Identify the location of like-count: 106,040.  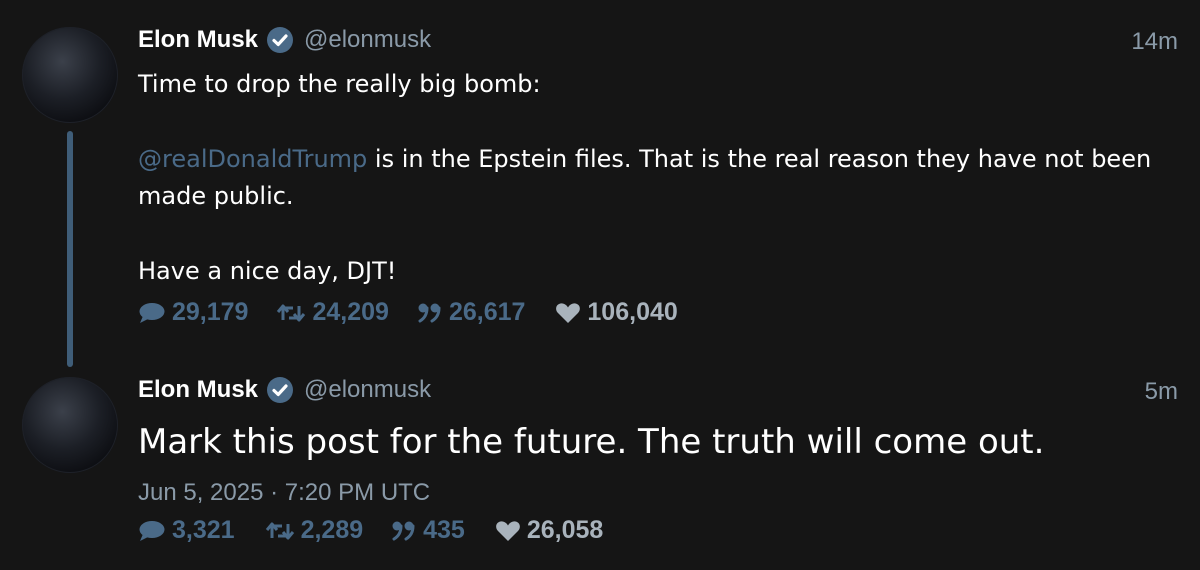
(632, 312).